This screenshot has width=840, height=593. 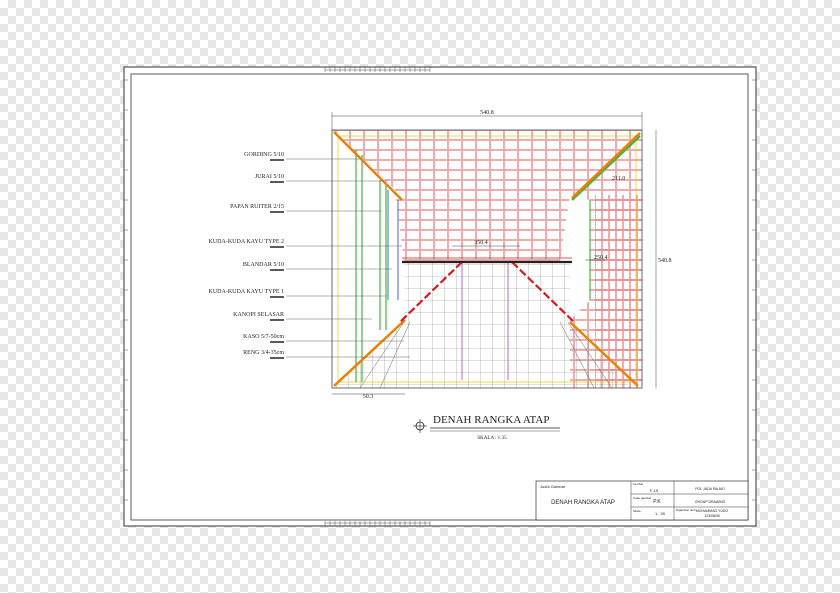 What do you see at coordinates (712, 511) in the screenshot?
I see `svg-text: MOHAMMAD YUDO` at bounding box center [712, 511].